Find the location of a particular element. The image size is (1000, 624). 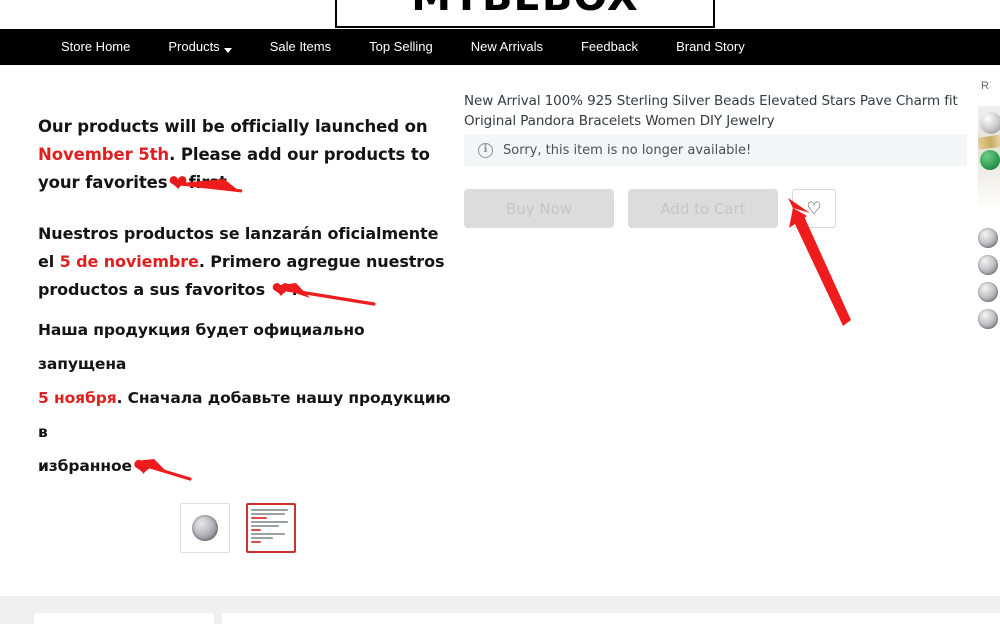

nav-item-label: Store Home is located at coordinates (96, 46).